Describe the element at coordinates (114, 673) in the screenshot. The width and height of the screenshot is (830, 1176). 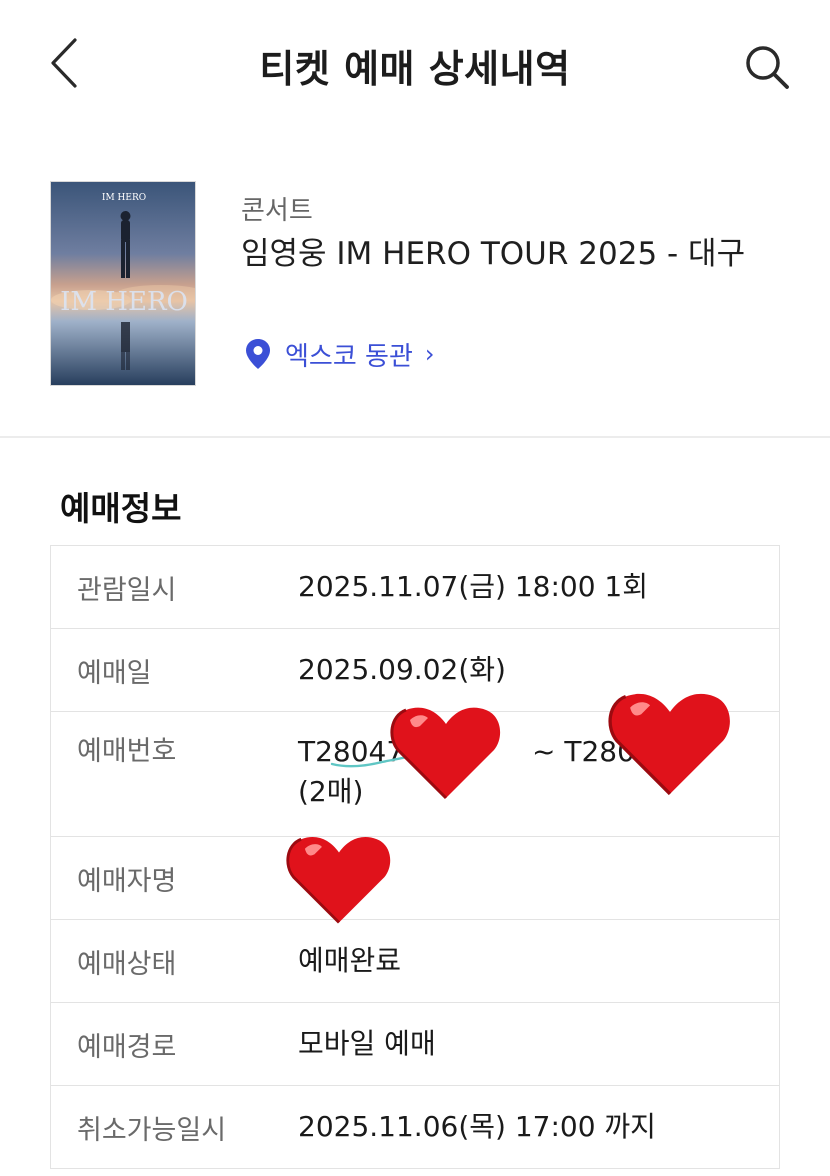
I see `row-label: 예매일` at that location.